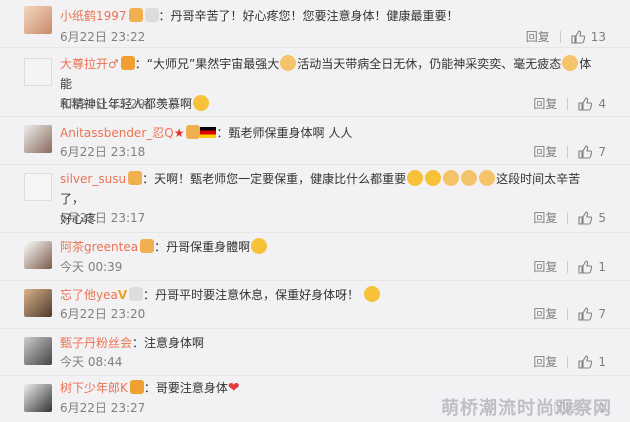  What do you see at coordinates (103, 152) in the screenshot?
I see `comment-time: 6月22日 23:18` at bounding box center [103, 152].